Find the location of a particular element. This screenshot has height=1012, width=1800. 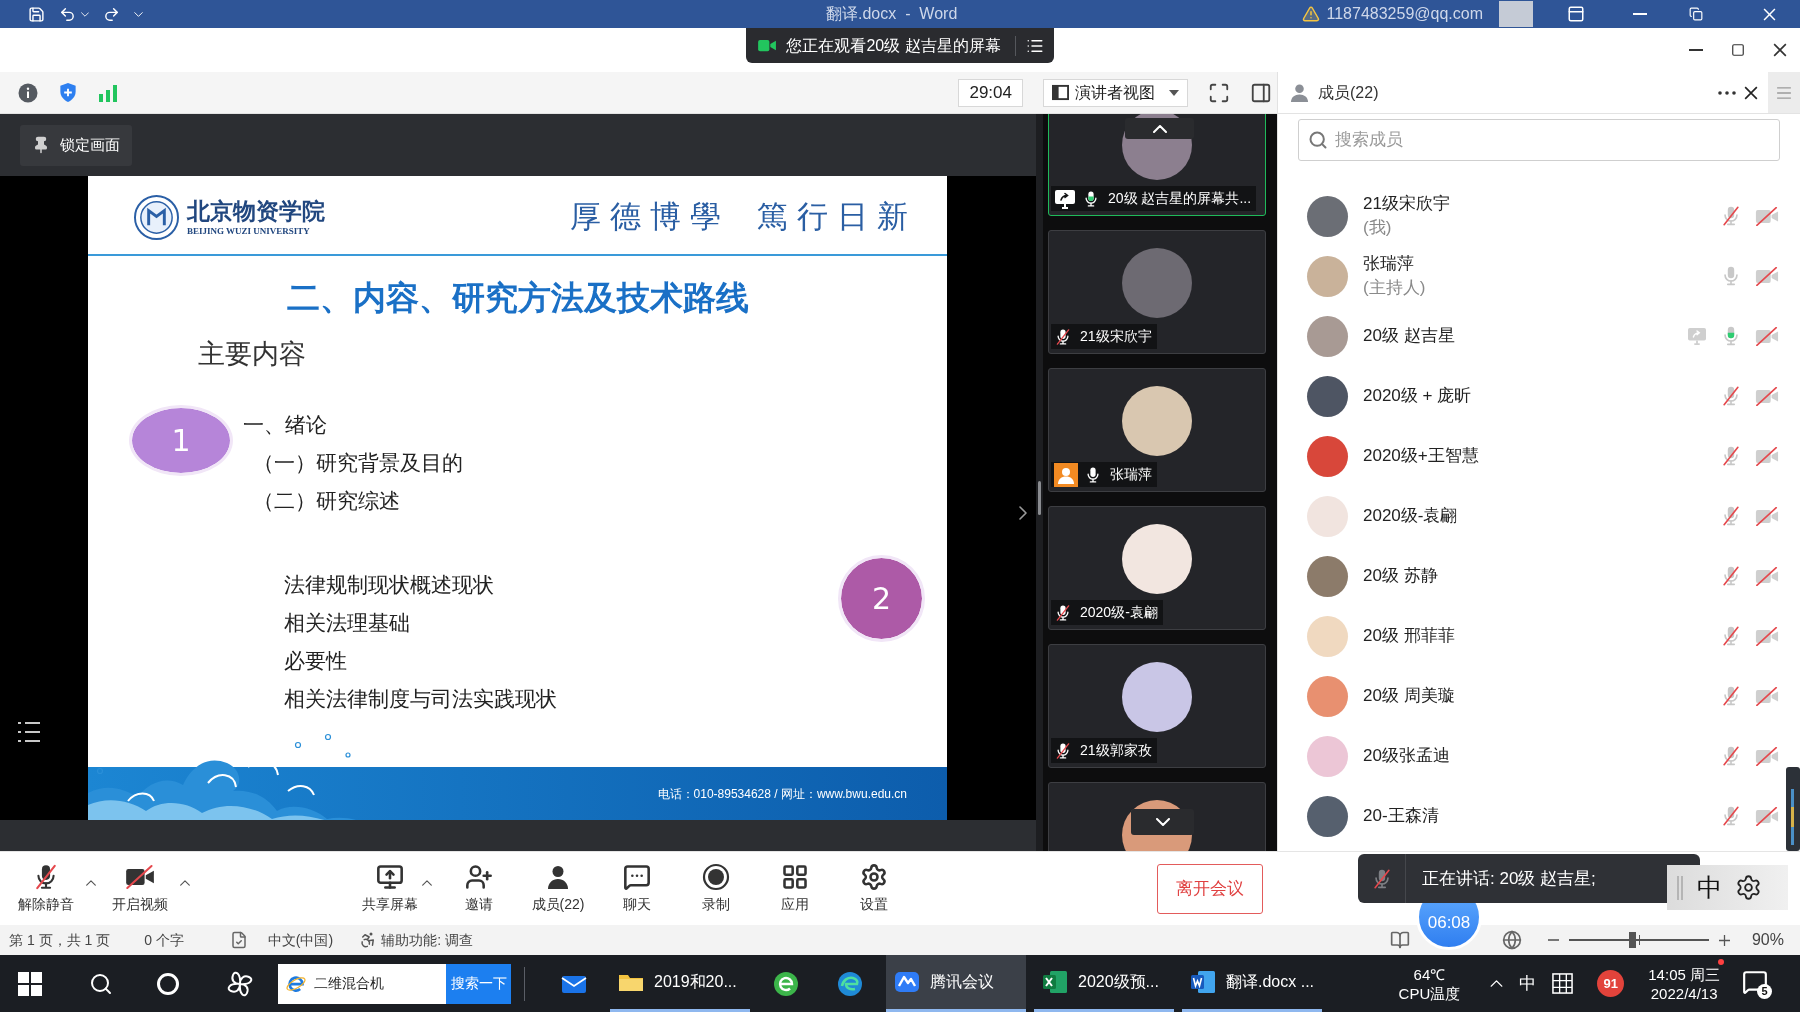

language-status: 中文(中国) is located at coordinates (300, 940).